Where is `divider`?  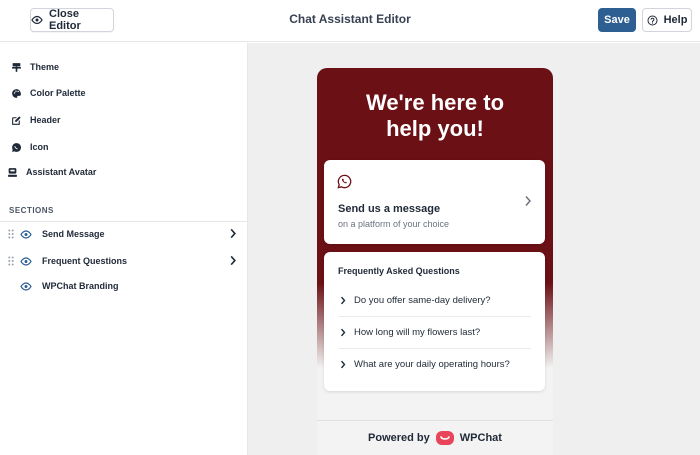
divider is located at coordinates (123, 221).